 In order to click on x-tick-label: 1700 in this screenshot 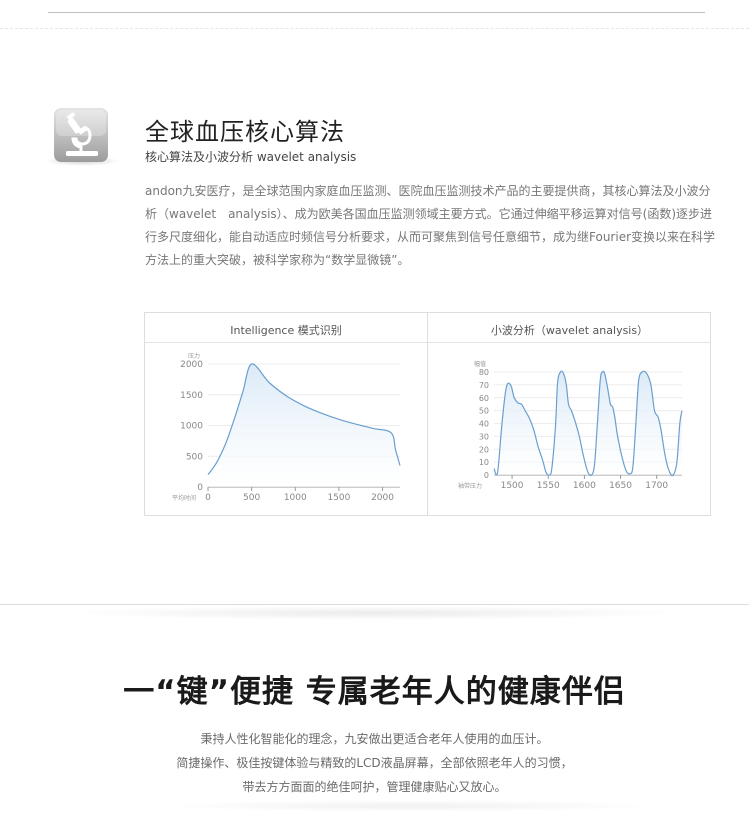, I will do `click(656, 486)`.